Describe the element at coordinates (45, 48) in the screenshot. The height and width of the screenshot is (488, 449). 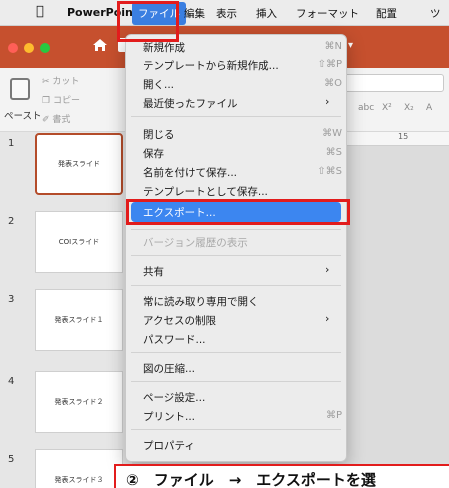
I see `zoom-window-button` at that location.